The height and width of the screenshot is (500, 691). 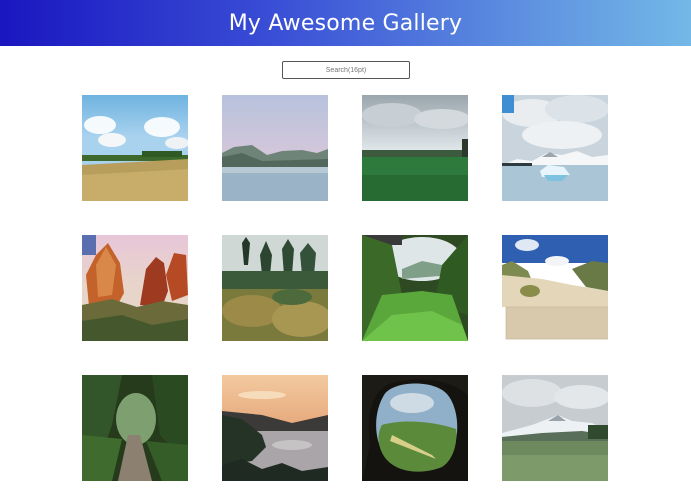 I want to click on green-meadow-image, so click(x=415, y=148).